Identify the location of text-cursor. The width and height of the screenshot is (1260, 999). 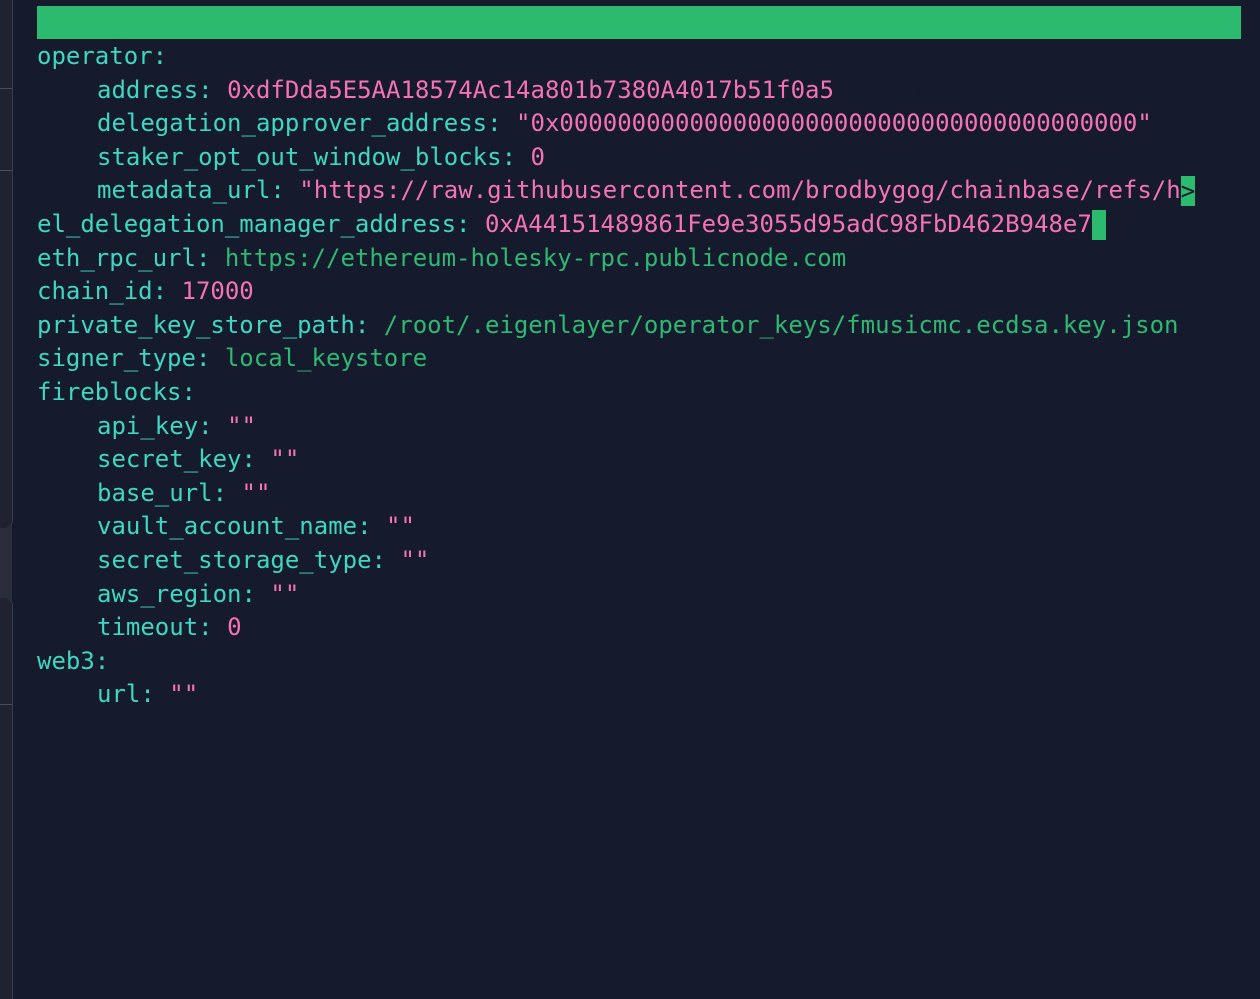
(1098, 224).